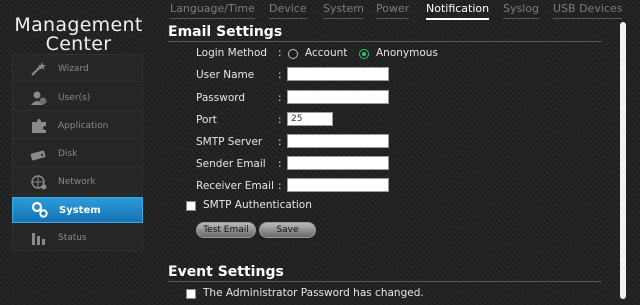 The image size is (640, 305). Describe the element at coordinates (206, 120) in the screenshot. I see `port-label: Port` at that location.